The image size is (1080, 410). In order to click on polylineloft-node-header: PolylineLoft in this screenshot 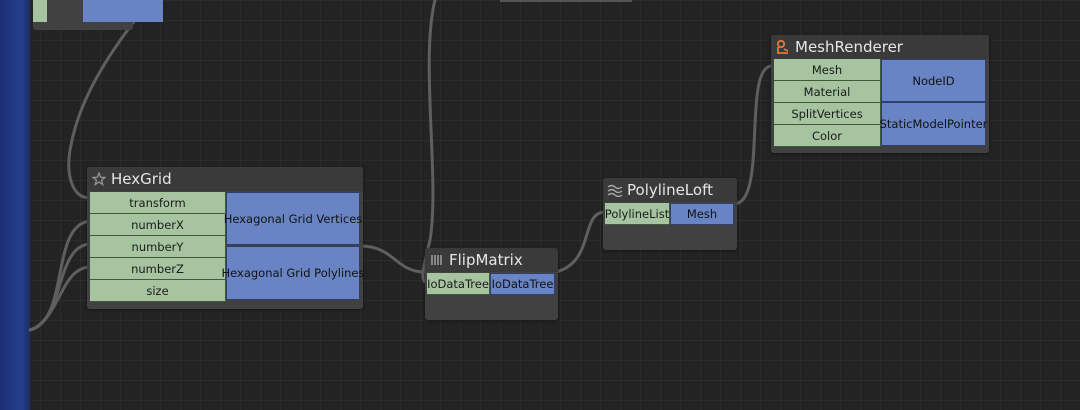, I will do `click(670, 190)`.